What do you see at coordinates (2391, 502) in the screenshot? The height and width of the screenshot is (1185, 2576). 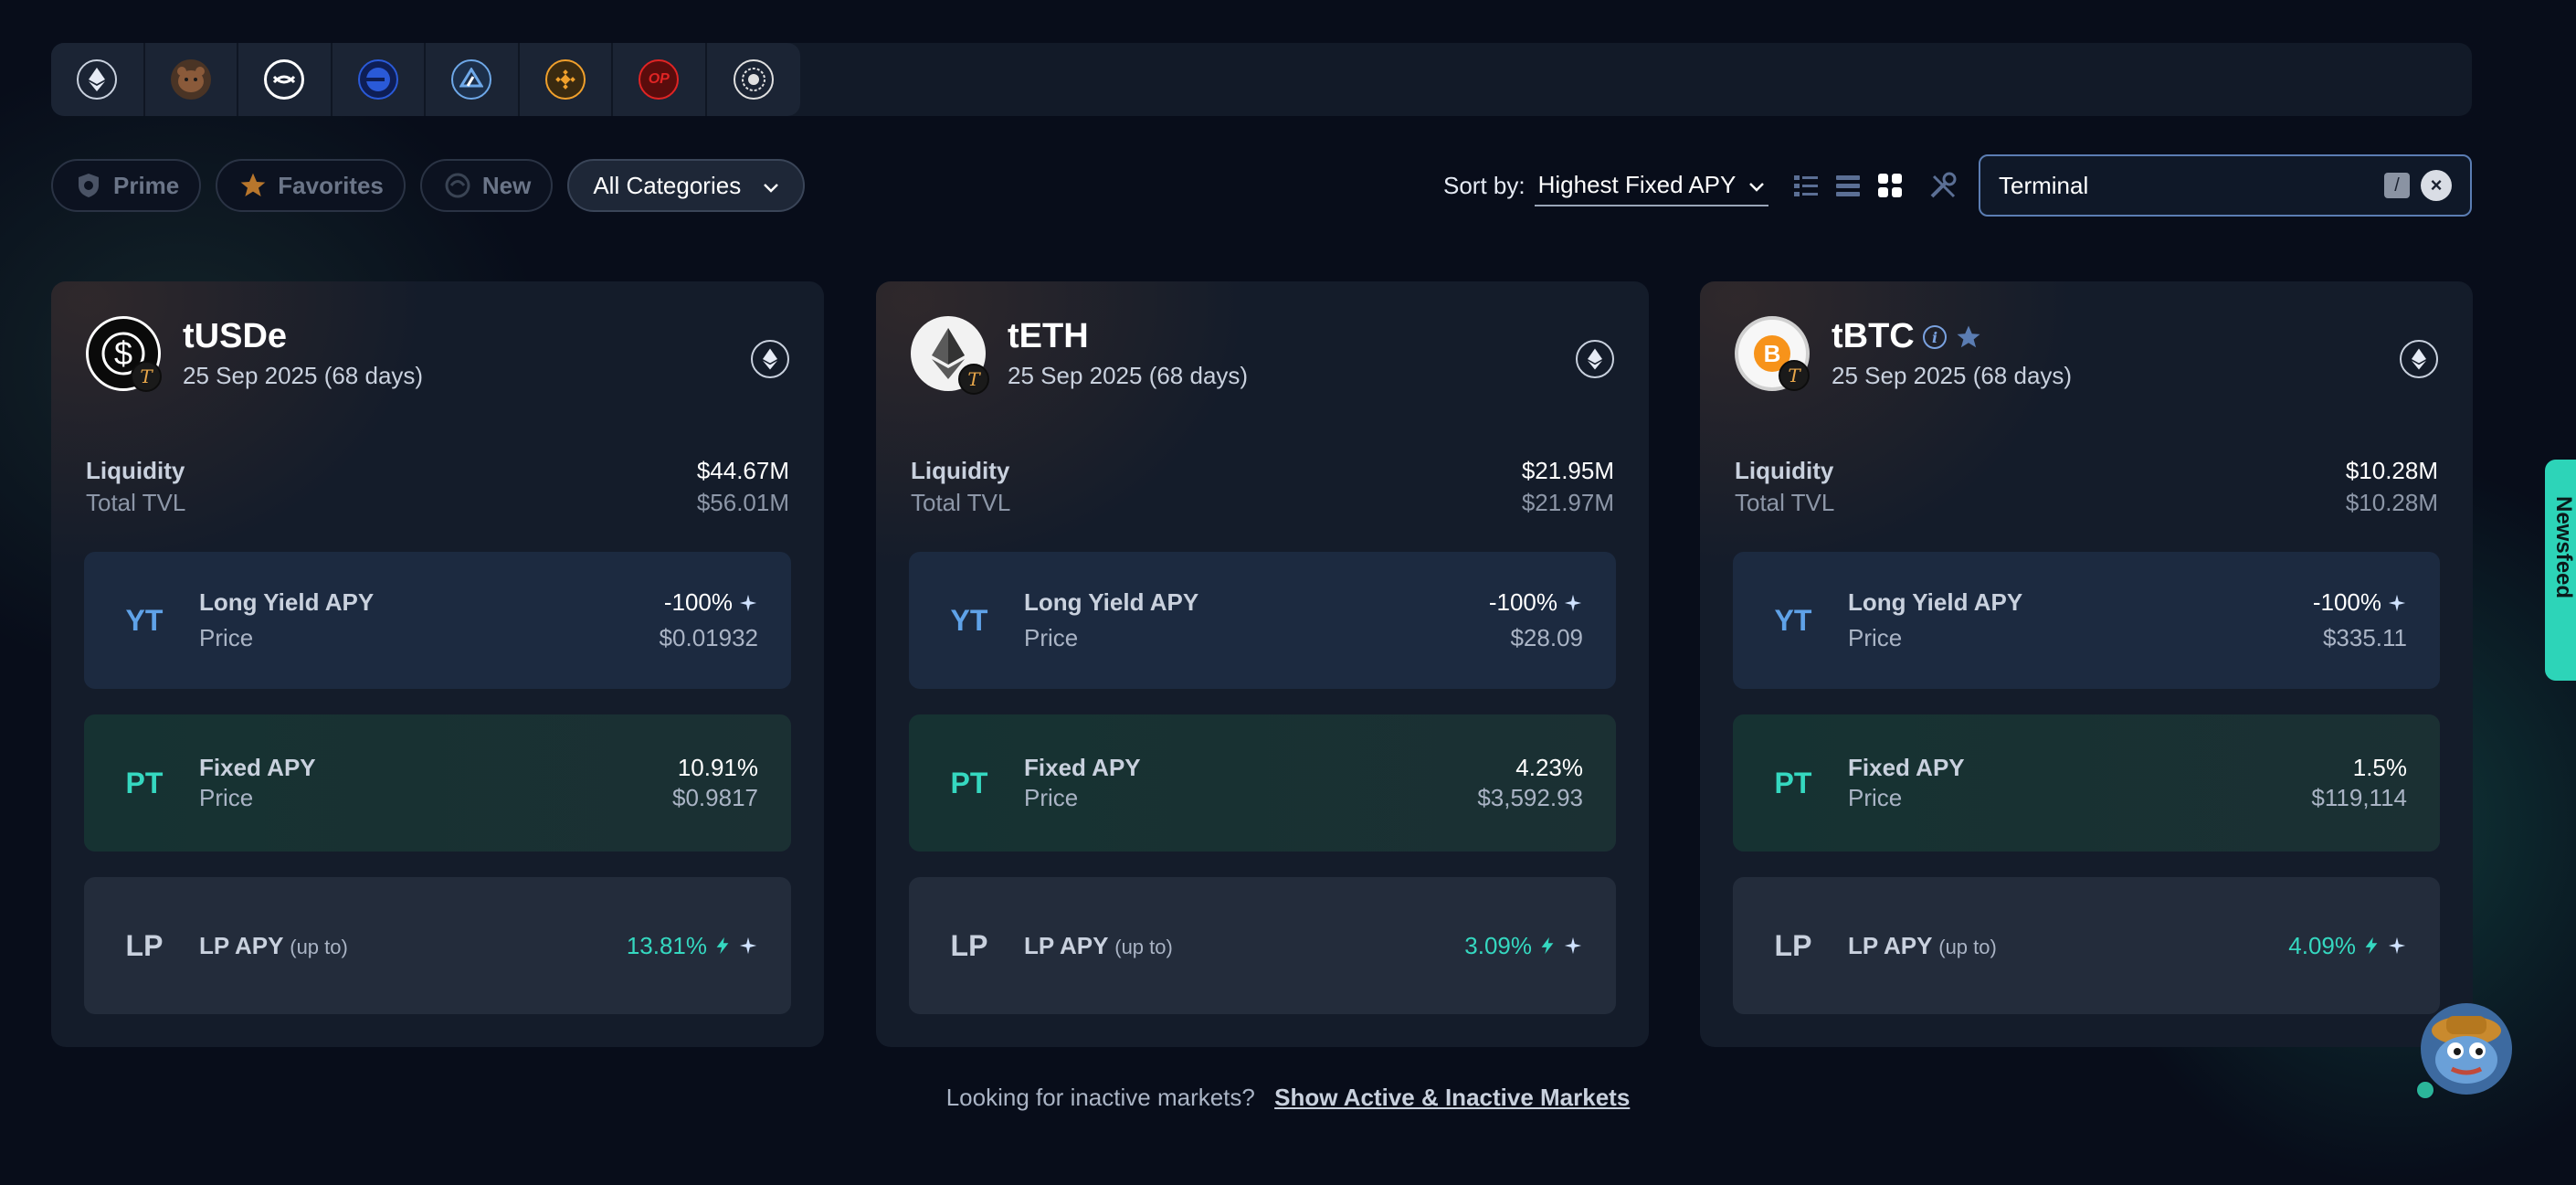 I see `tvl-value: $10.28M` at bounding box center [2391, 502].